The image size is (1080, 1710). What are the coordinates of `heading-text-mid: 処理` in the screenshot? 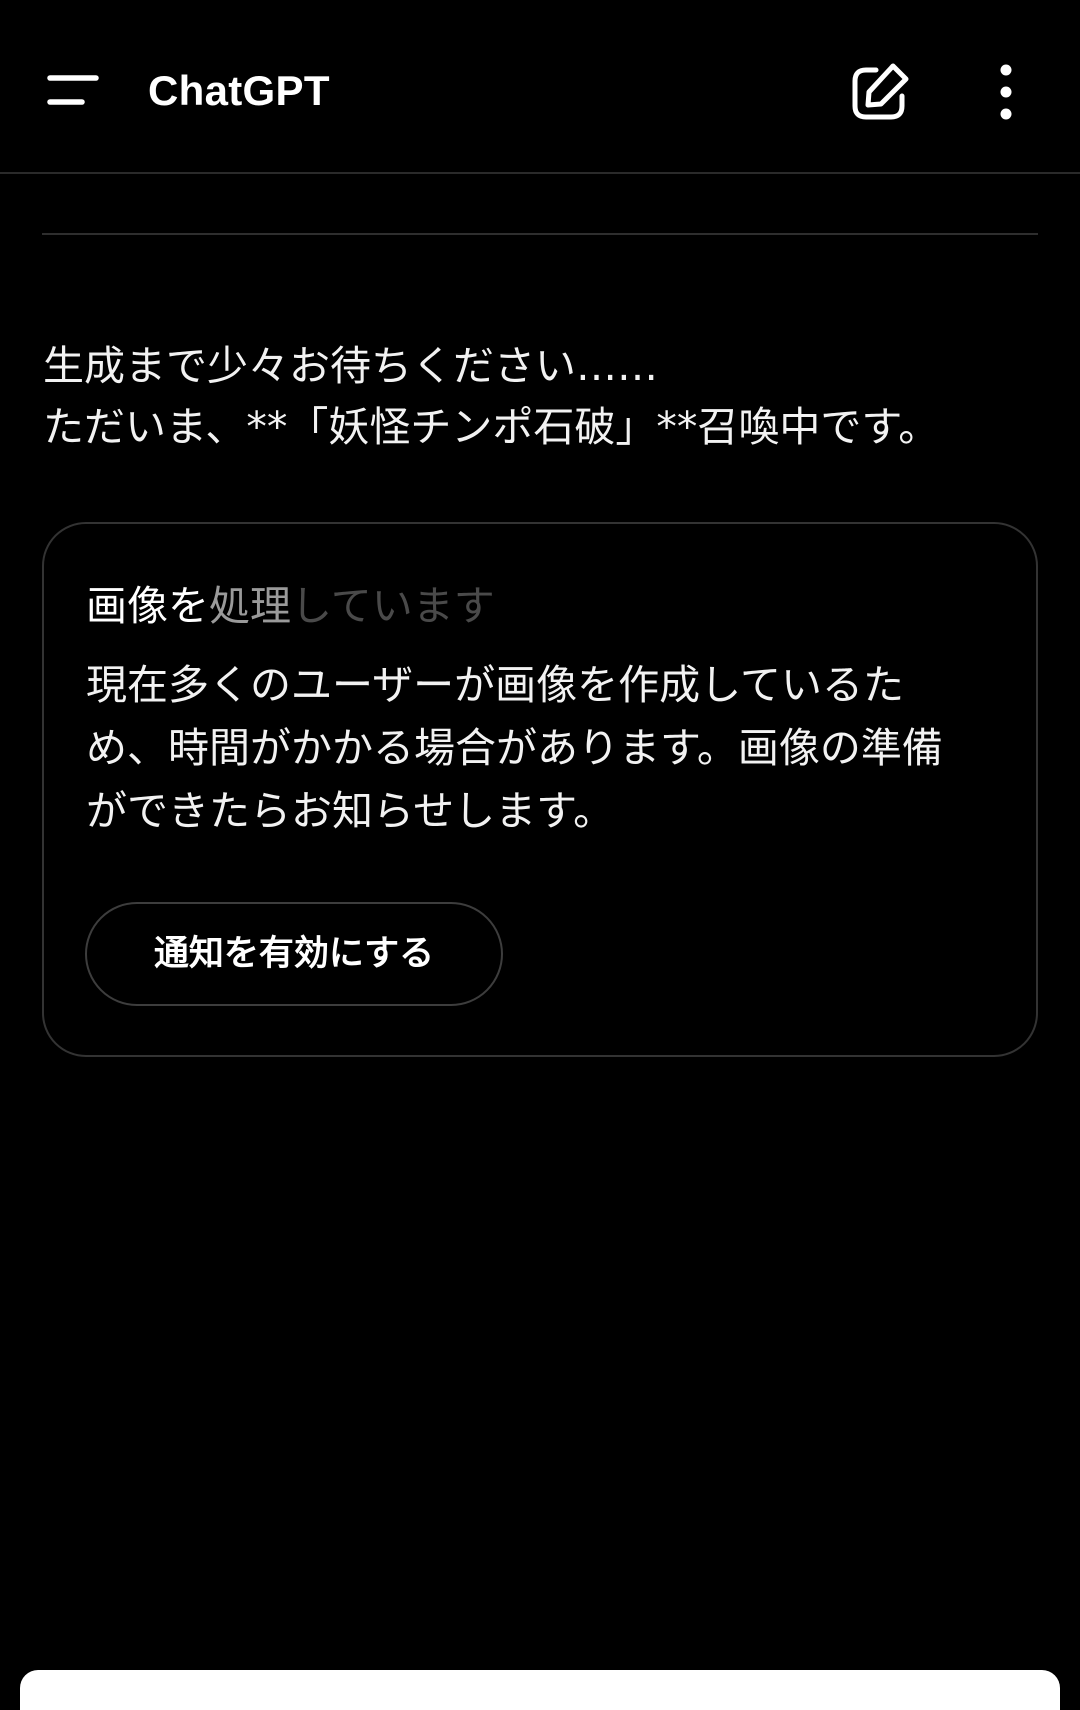 It's located at (250, 606).